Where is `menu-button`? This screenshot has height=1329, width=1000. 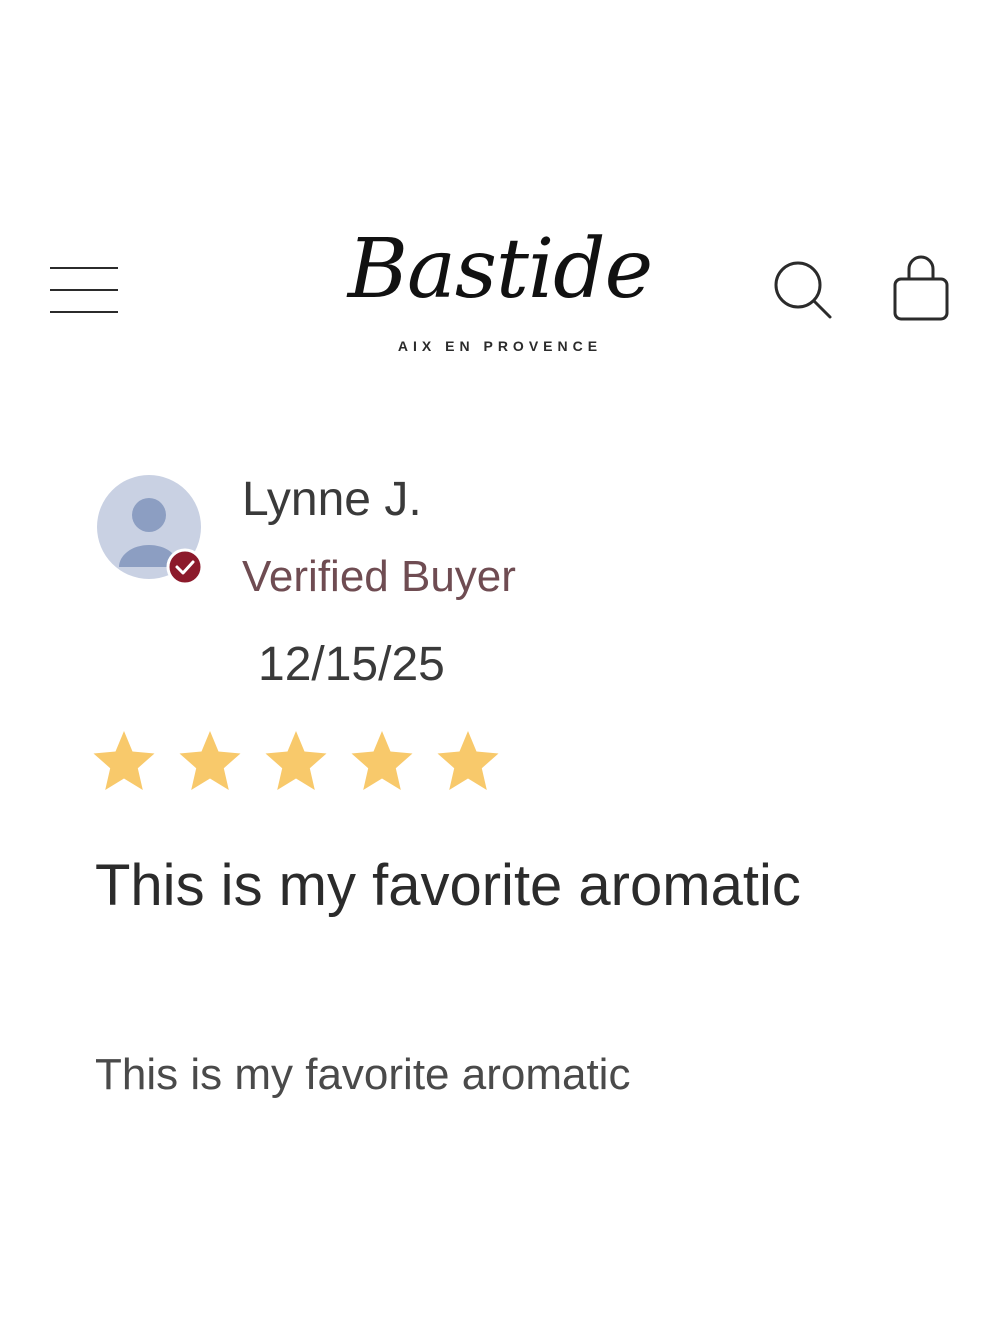
menu-button is located at coordinates (85, 290).